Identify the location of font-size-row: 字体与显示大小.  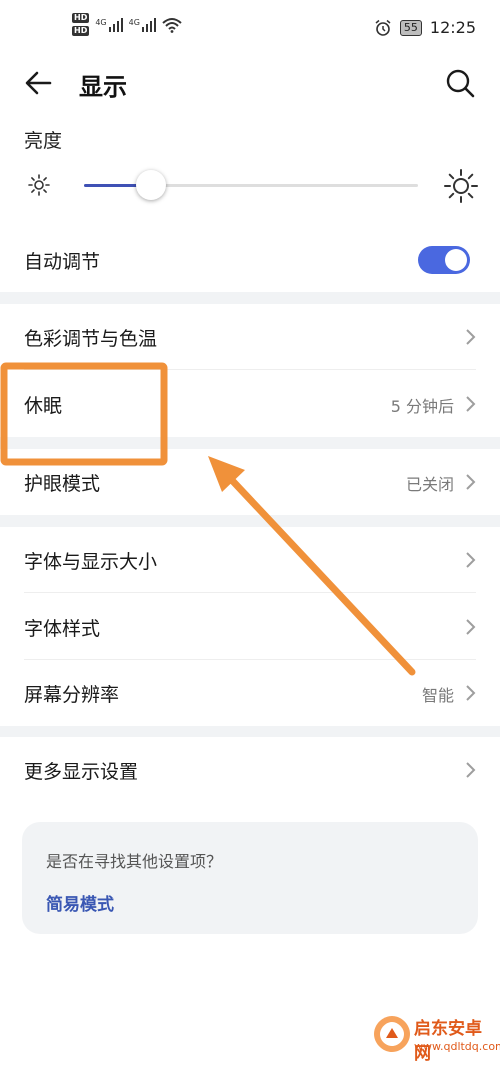
(250, 560).